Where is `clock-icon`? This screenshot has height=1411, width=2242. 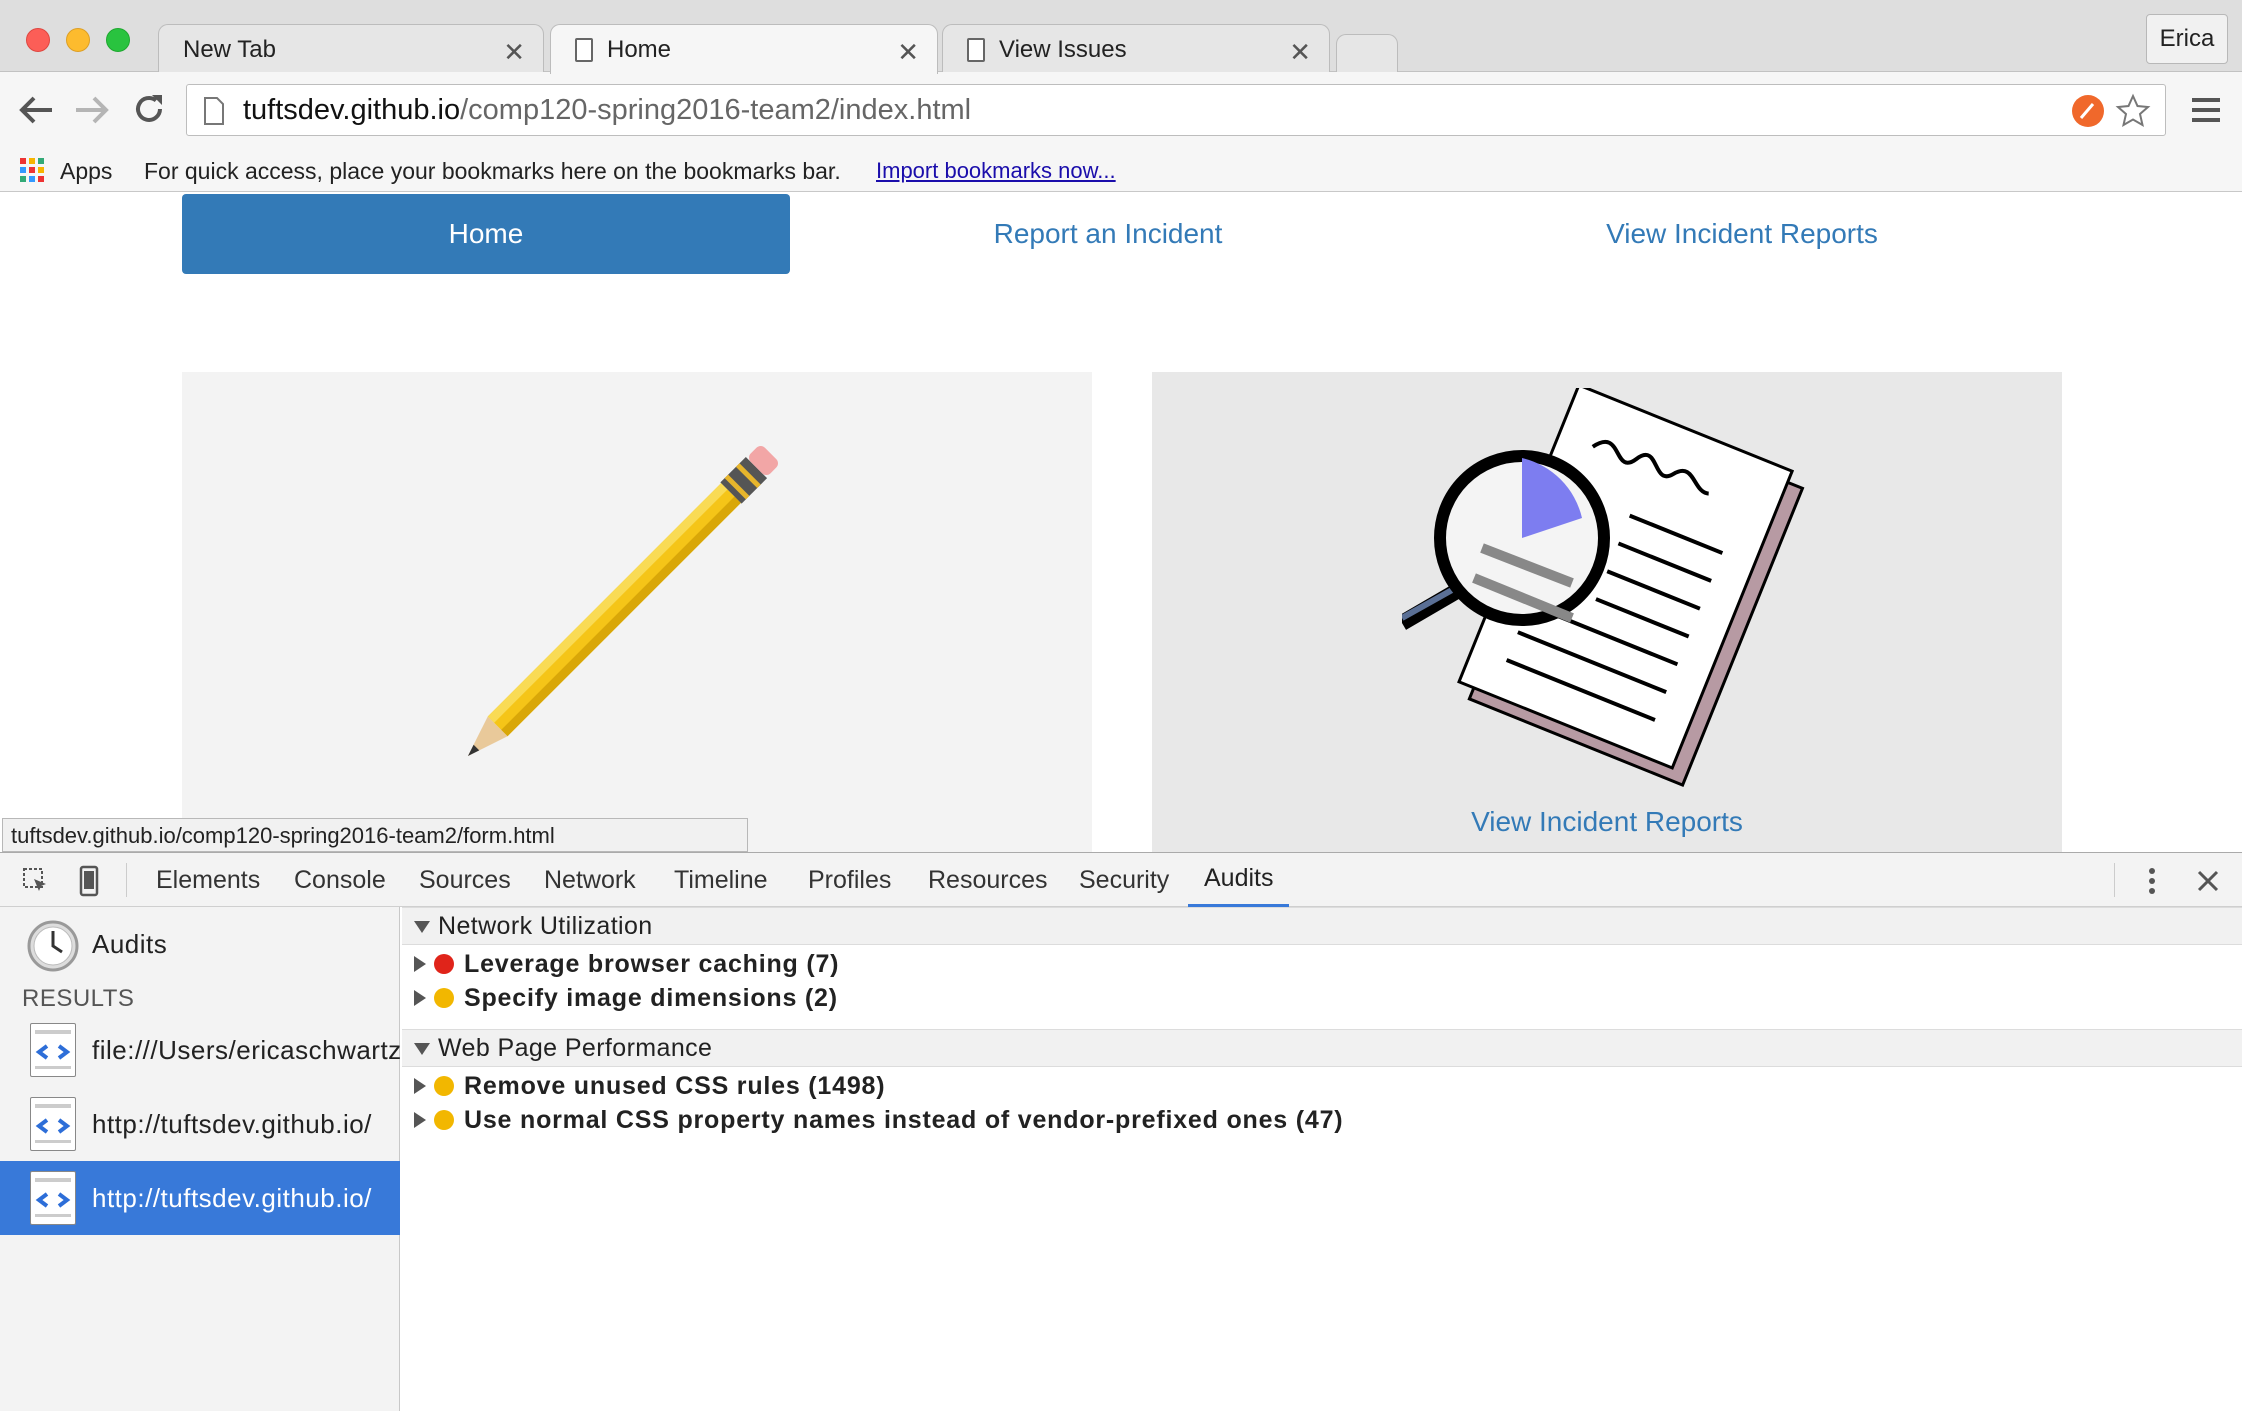
clock-icon is located at coordinates (53, 946).